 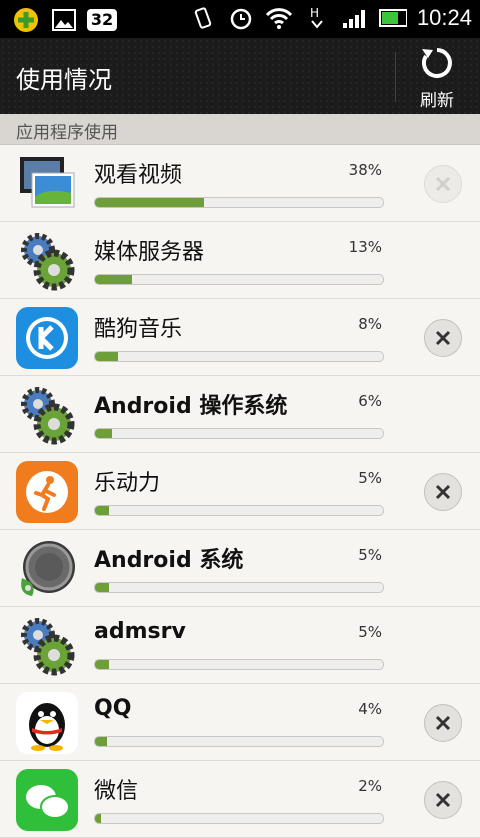 I want to click on refresh-label: 刷新, so click(x=437, y=101).